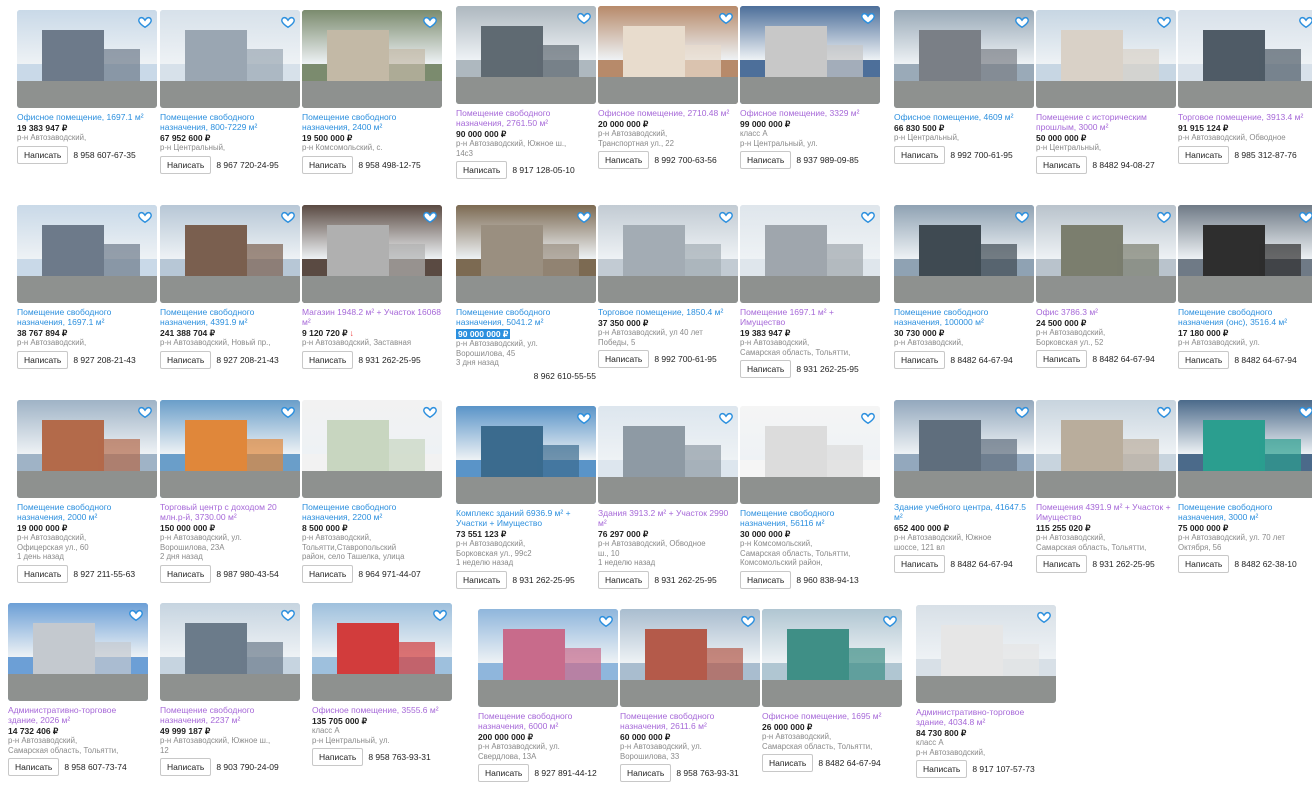 The image size is (1312, 794). What do you see at coordinates (827, 580) in the screenshot?
I see `phone-number: 8 960 838-94-13` at bounding box center [827, 580].